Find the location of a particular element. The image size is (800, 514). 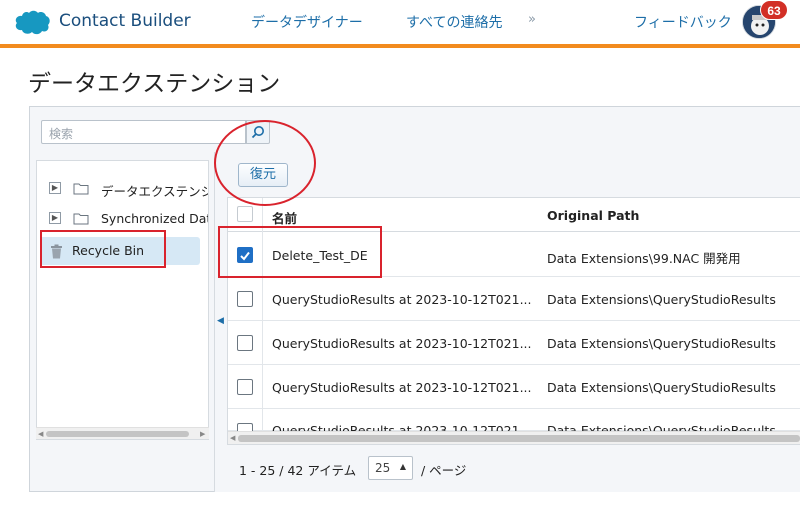

app-title: Contact Builder is located at coordinates (125, 21).